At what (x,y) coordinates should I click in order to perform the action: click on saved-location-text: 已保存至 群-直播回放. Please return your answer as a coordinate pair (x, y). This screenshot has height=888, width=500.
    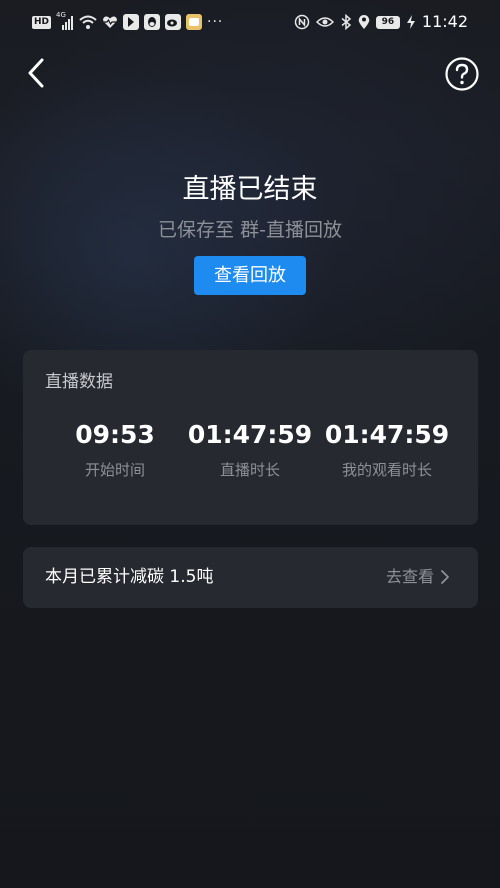
    Looking at the image, I should click on (250, 230).